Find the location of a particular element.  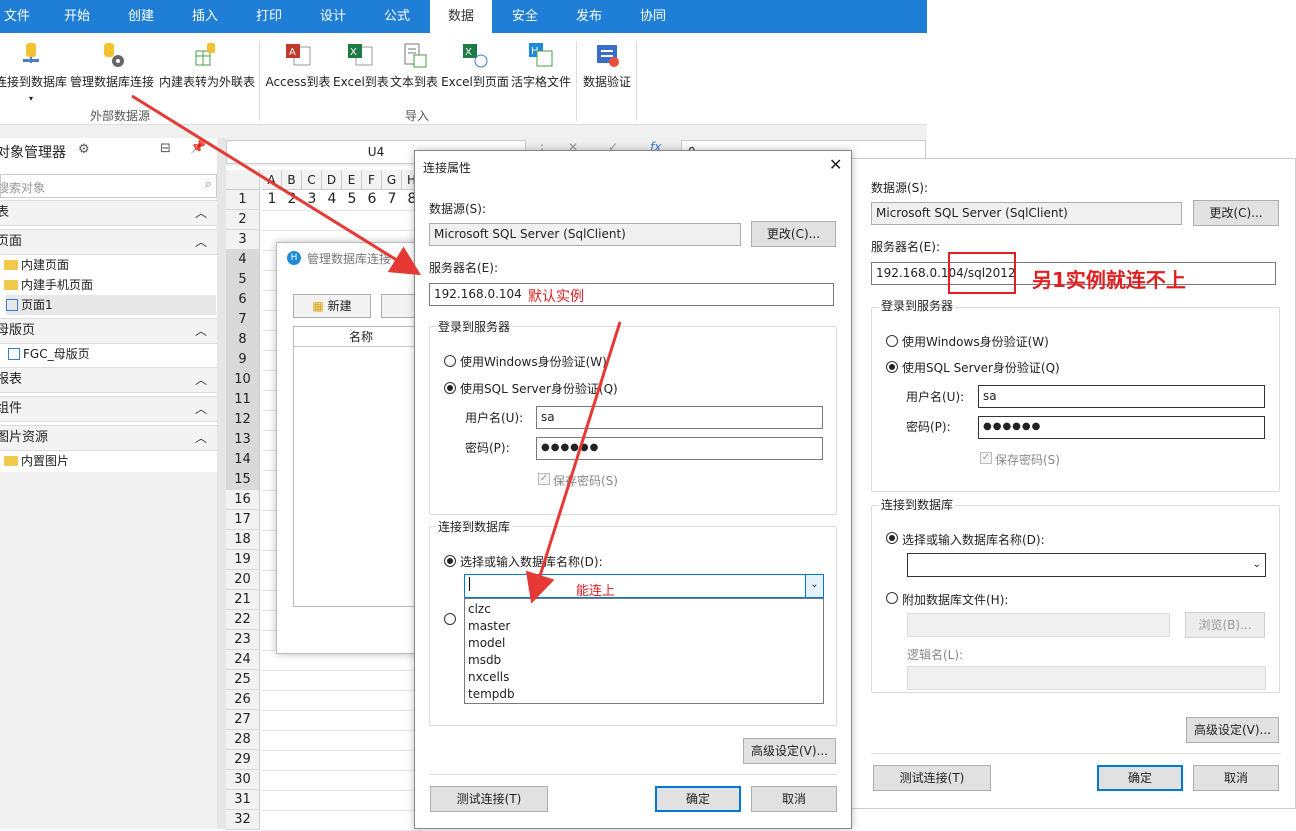

row-header: 13 is located at coordinates (243, 440).